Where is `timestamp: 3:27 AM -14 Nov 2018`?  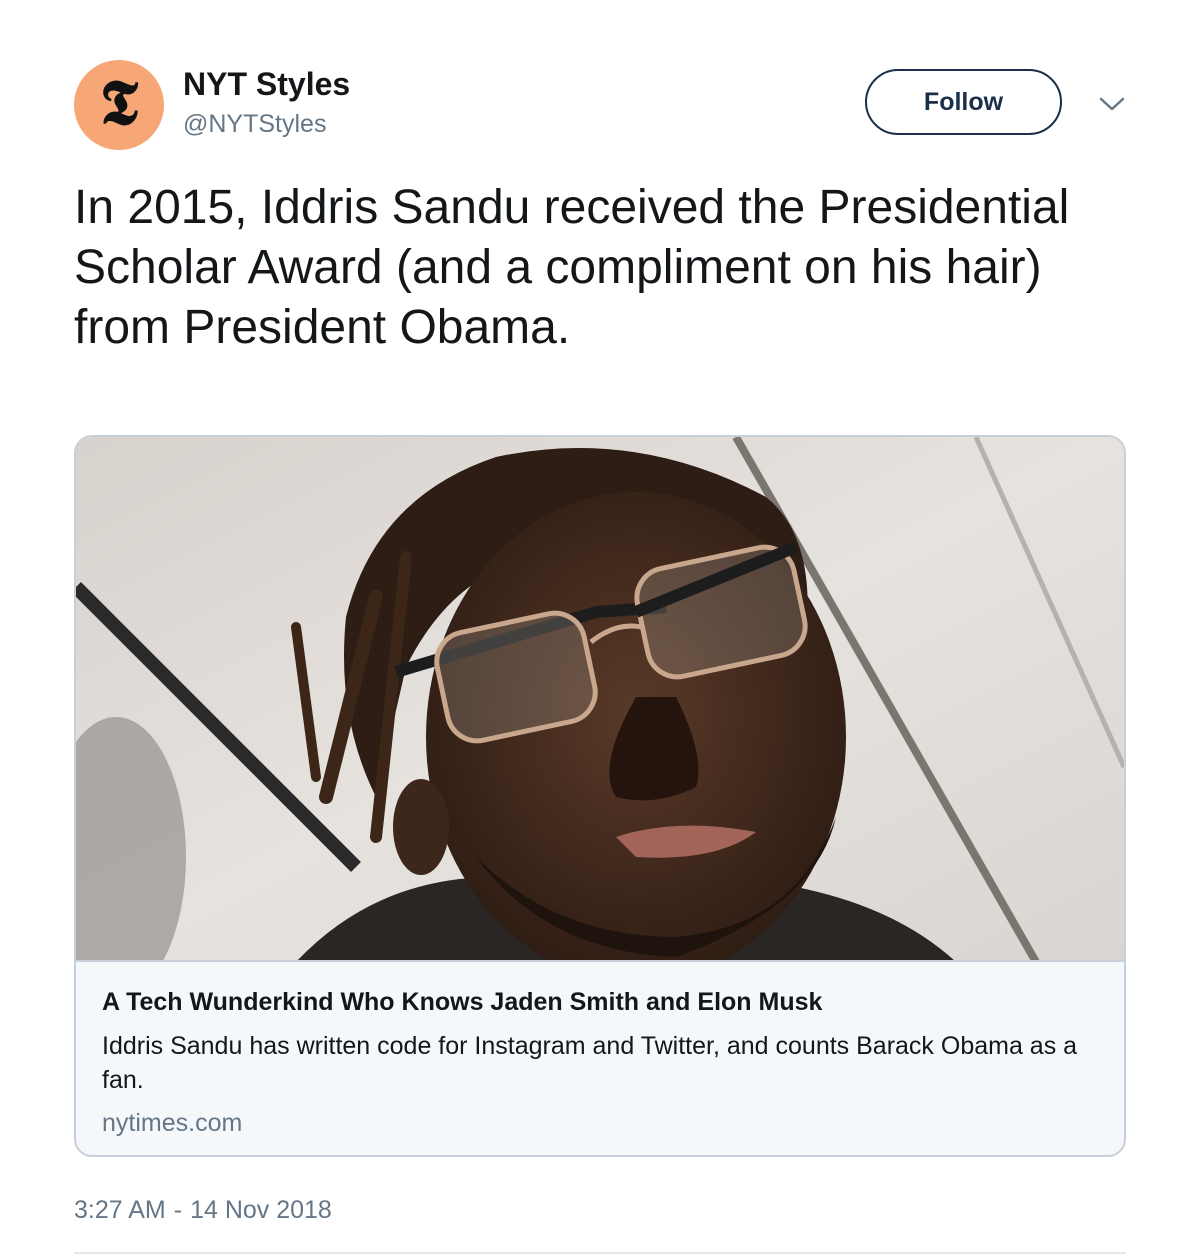
timestamp: 3:27 AM -14 Nov 2018 is located at coordinates (203, 1210).